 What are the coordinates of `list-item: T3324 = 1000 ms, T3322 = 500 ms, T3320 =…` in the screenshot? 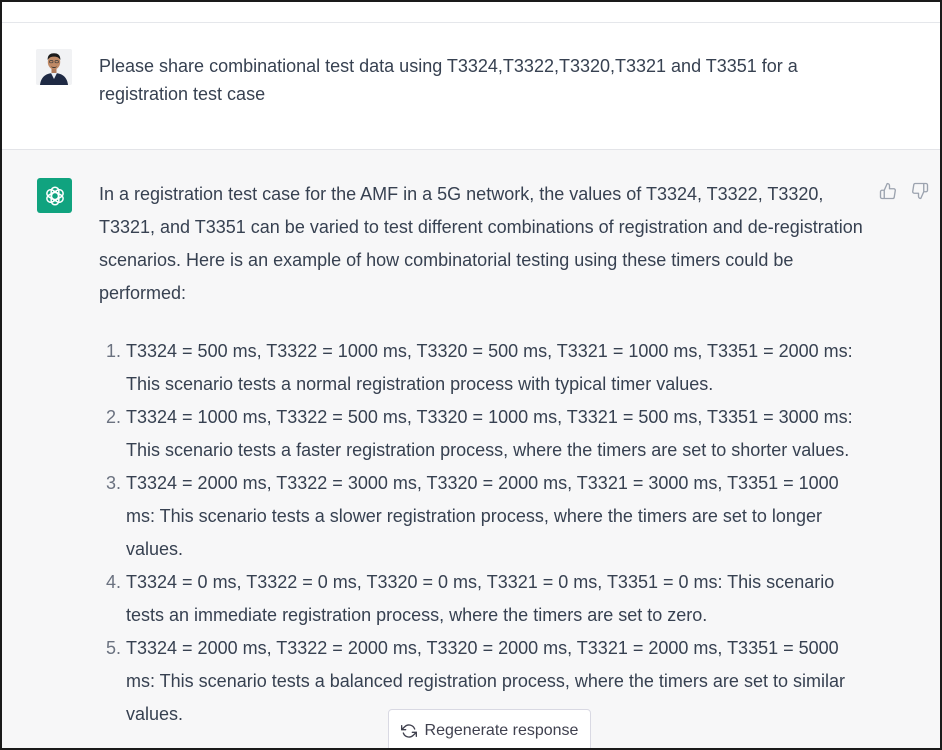 It's located at (497, 434).